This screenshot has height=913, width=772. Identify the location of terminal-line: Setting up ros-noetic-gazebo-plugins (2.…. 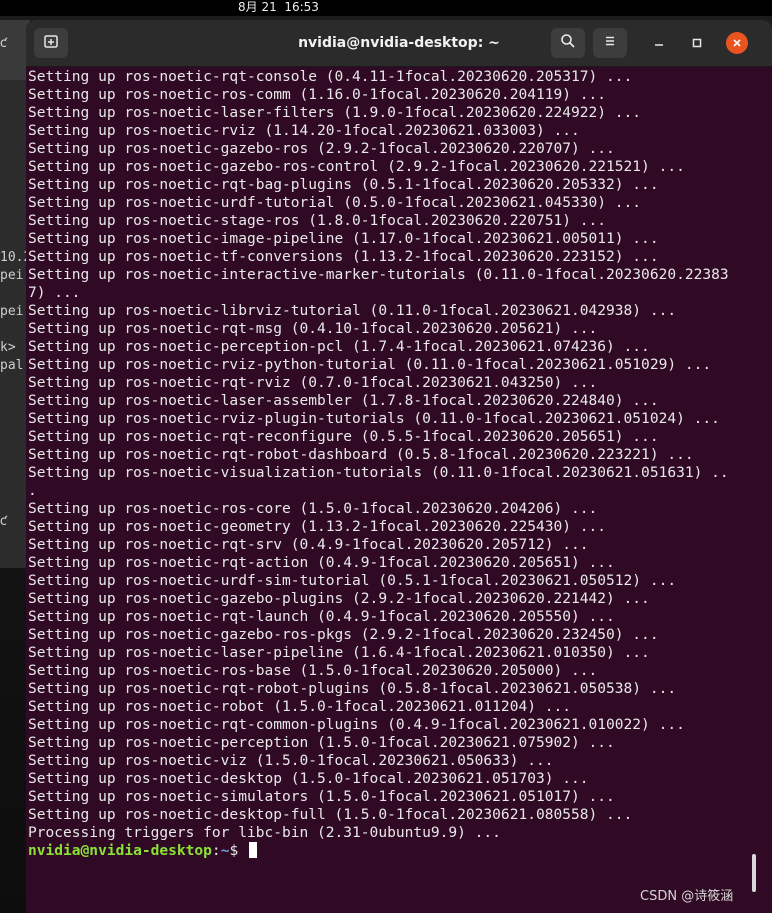
(339, 598).